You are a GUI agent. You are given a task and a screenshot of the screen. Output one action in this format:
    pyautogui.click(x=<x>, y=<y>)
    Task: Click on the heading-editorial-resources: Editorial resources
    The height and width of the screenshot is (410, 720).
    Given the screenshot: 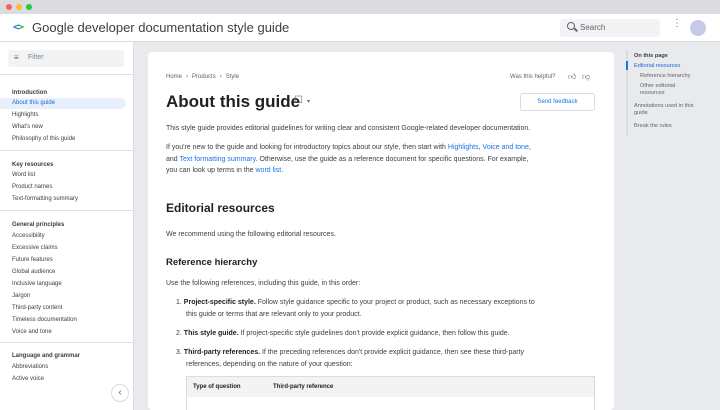 What is the action you would take?
    pyautogui.click(x=220, y=208)
    